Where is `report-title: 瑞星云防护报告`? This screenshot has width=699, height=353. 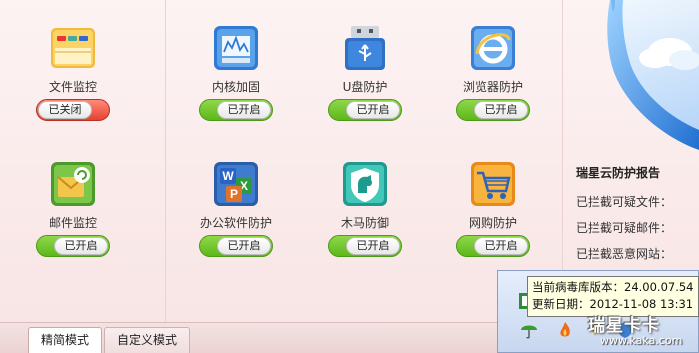 report-title: 瑞星云防护报告 is located at coordinates (618, 173).